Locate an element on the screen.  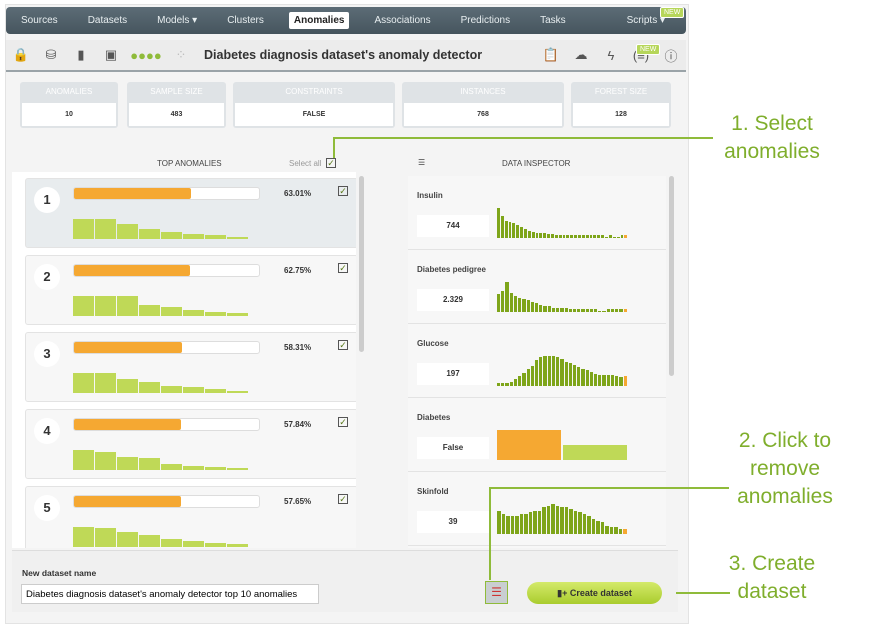
remove-anomalies-button: ☰ is located at coordinates (496, 592).